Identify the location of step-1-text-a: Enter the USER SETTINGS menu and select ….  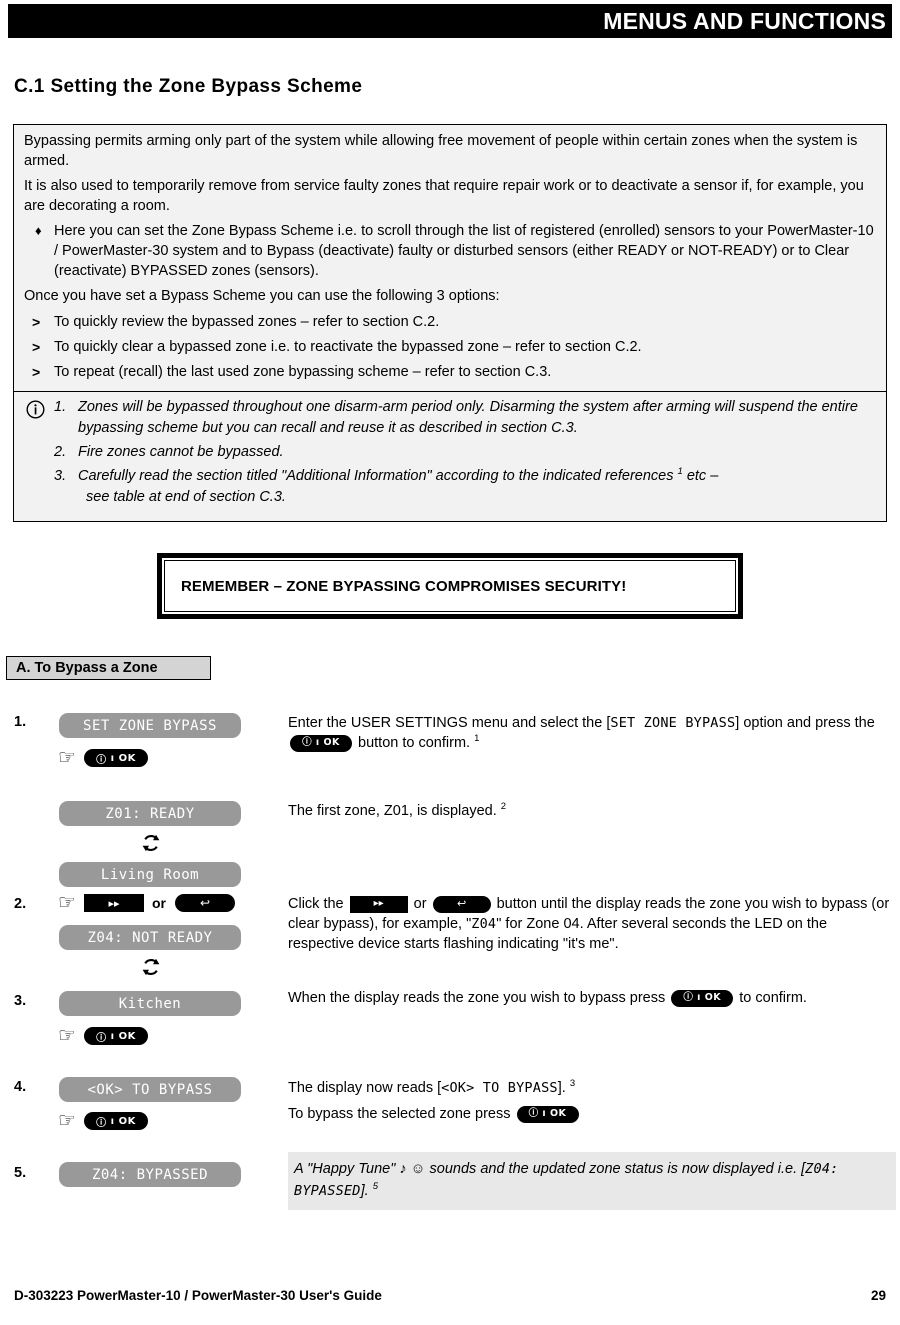
(449, 723).